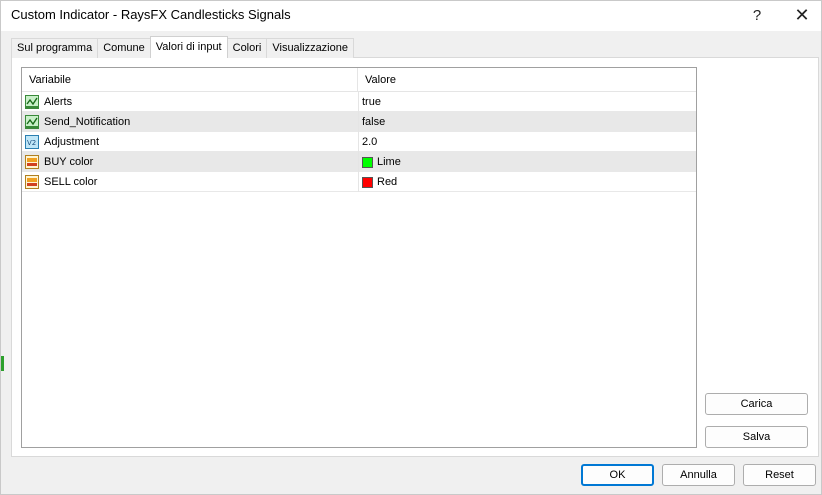  I want to click on edge-strip, so click(2, 363).